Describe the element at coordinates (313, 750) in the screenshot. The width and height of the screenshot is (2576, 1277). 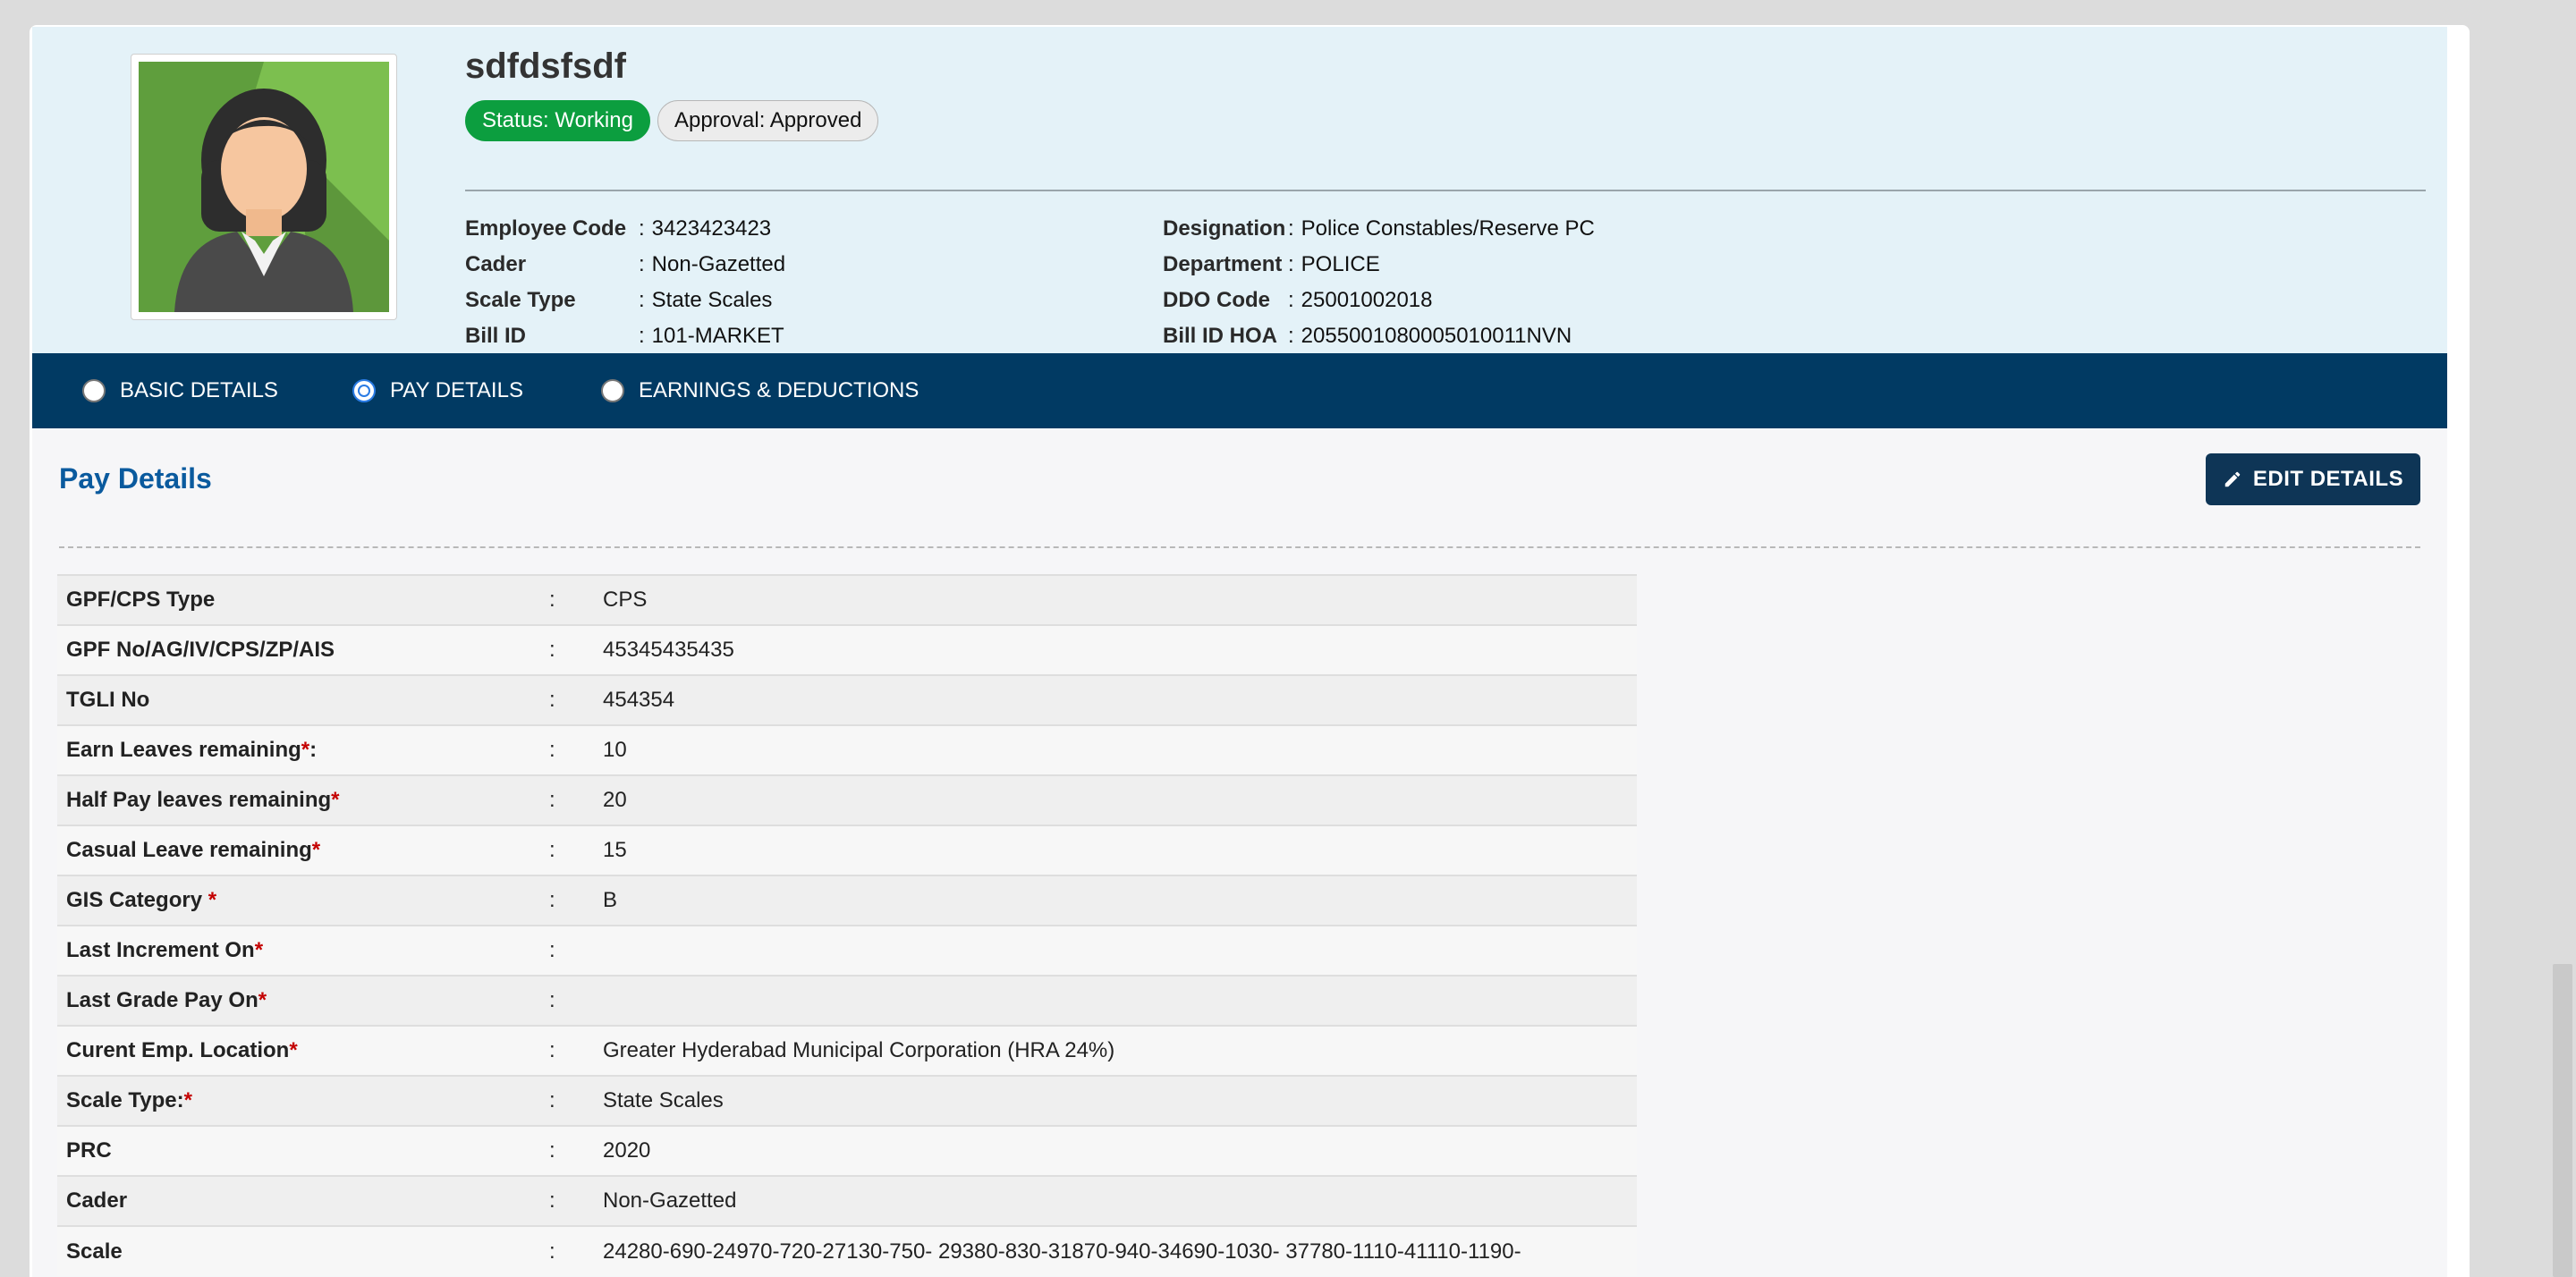
I see `row-label-suffix: :` at that location.